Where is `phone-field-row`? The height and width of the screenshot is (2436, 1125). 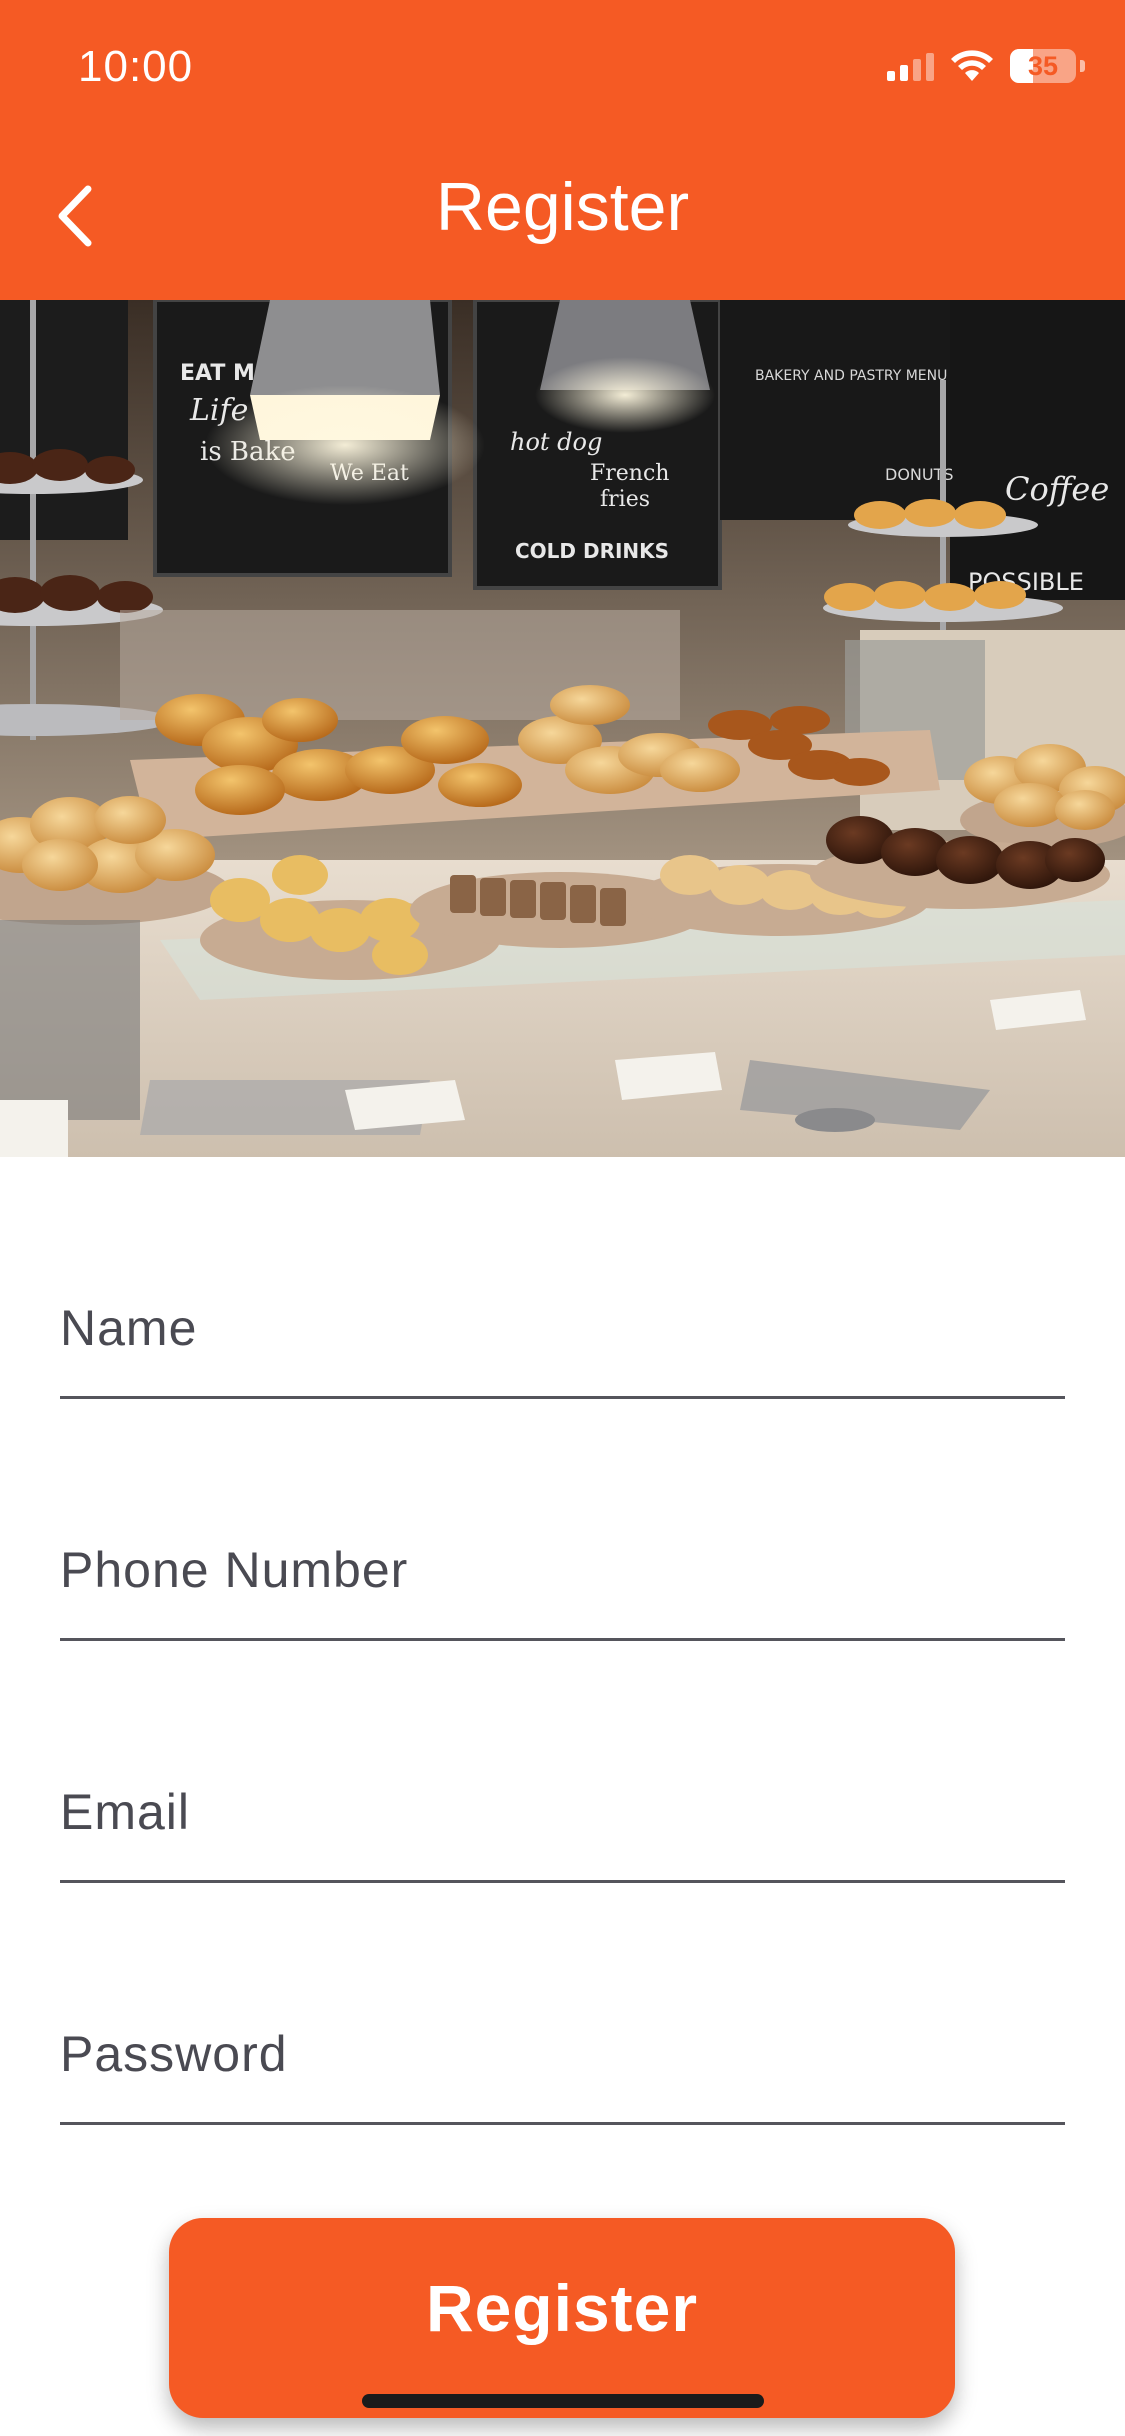 phone-field-row is located at coordinates (562, 1520).